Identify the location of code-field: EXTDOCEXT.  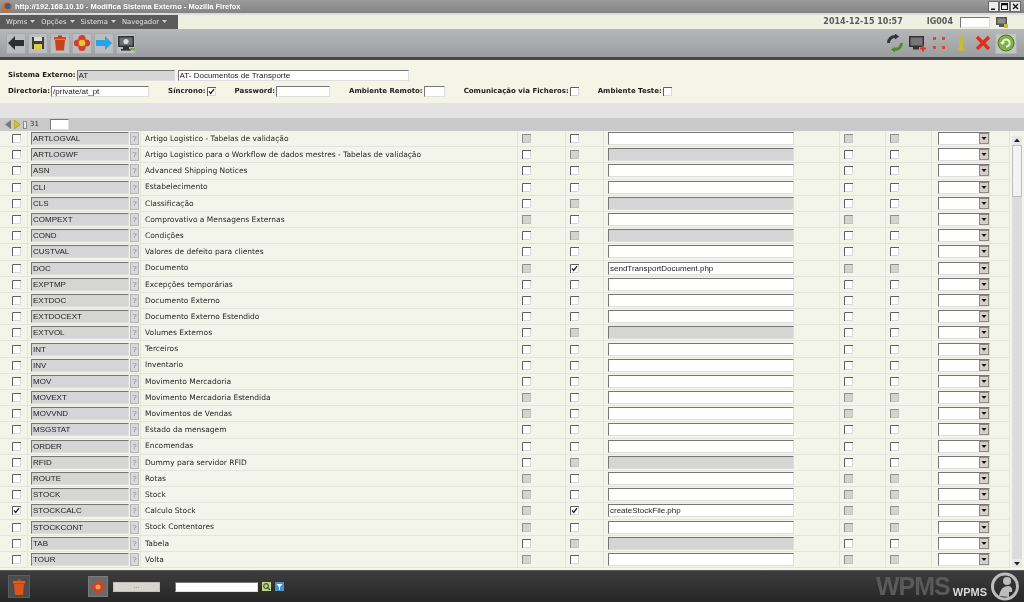
(80, 317).